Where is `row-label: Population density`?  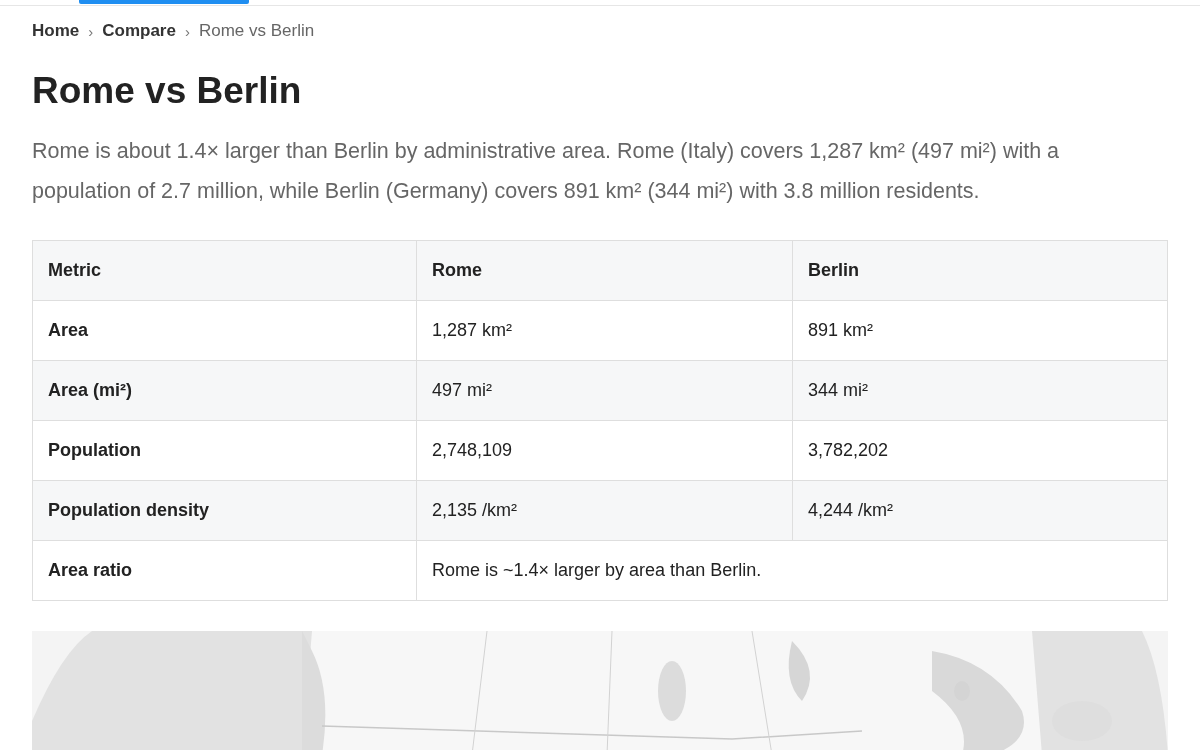
row-label: Population density is located at coordinates (224, 510).